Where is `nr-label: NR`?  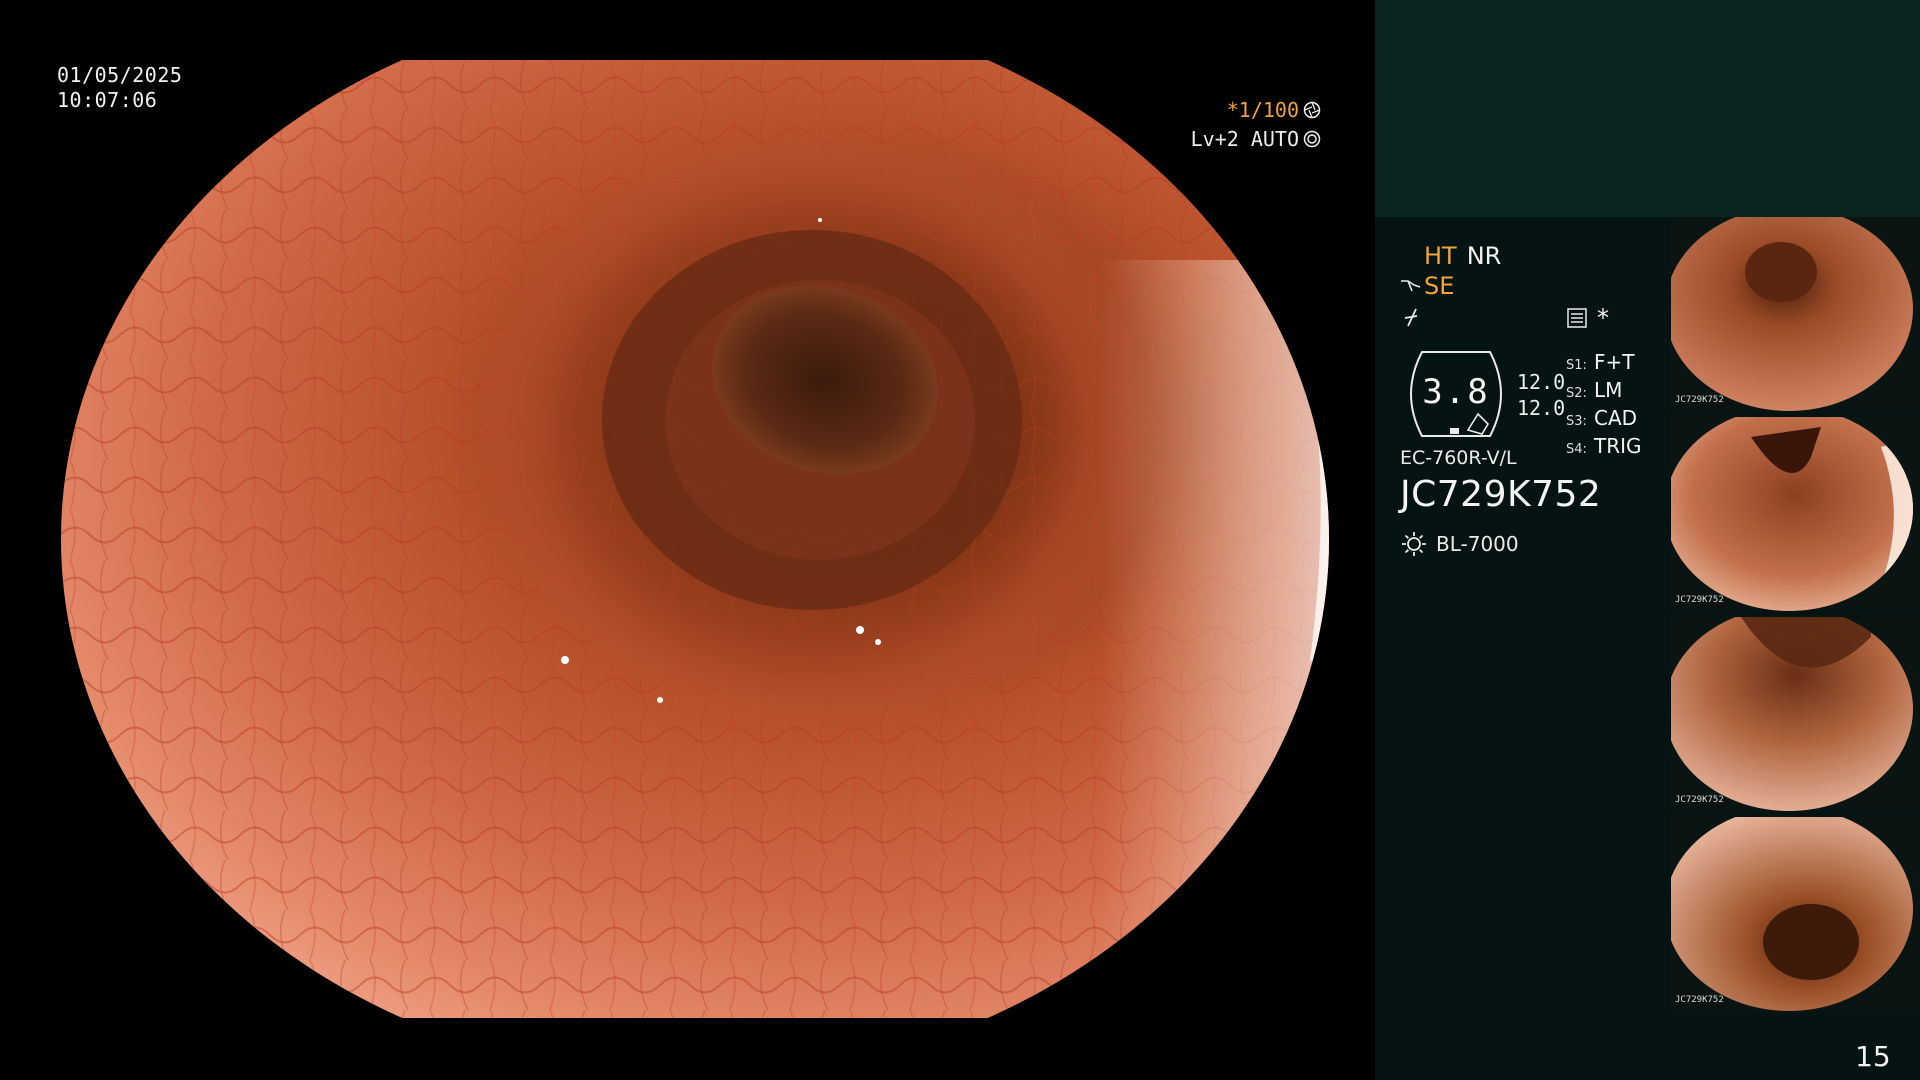 nr-label: NR is located at coordinates (1484, 256).